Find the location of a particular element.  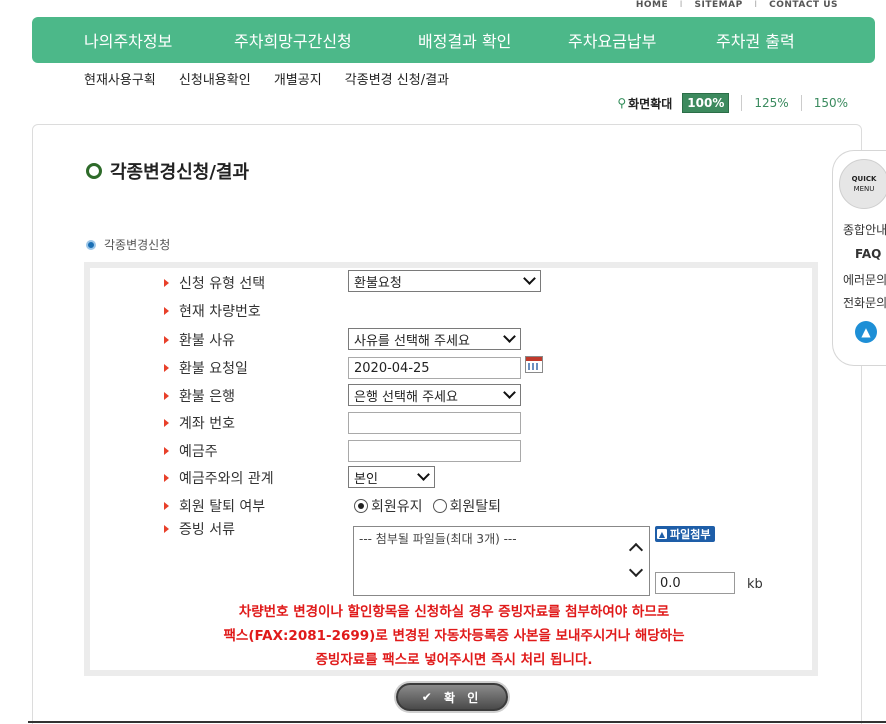

contact-link: CONTACT US is located at coordinates (803, 5).